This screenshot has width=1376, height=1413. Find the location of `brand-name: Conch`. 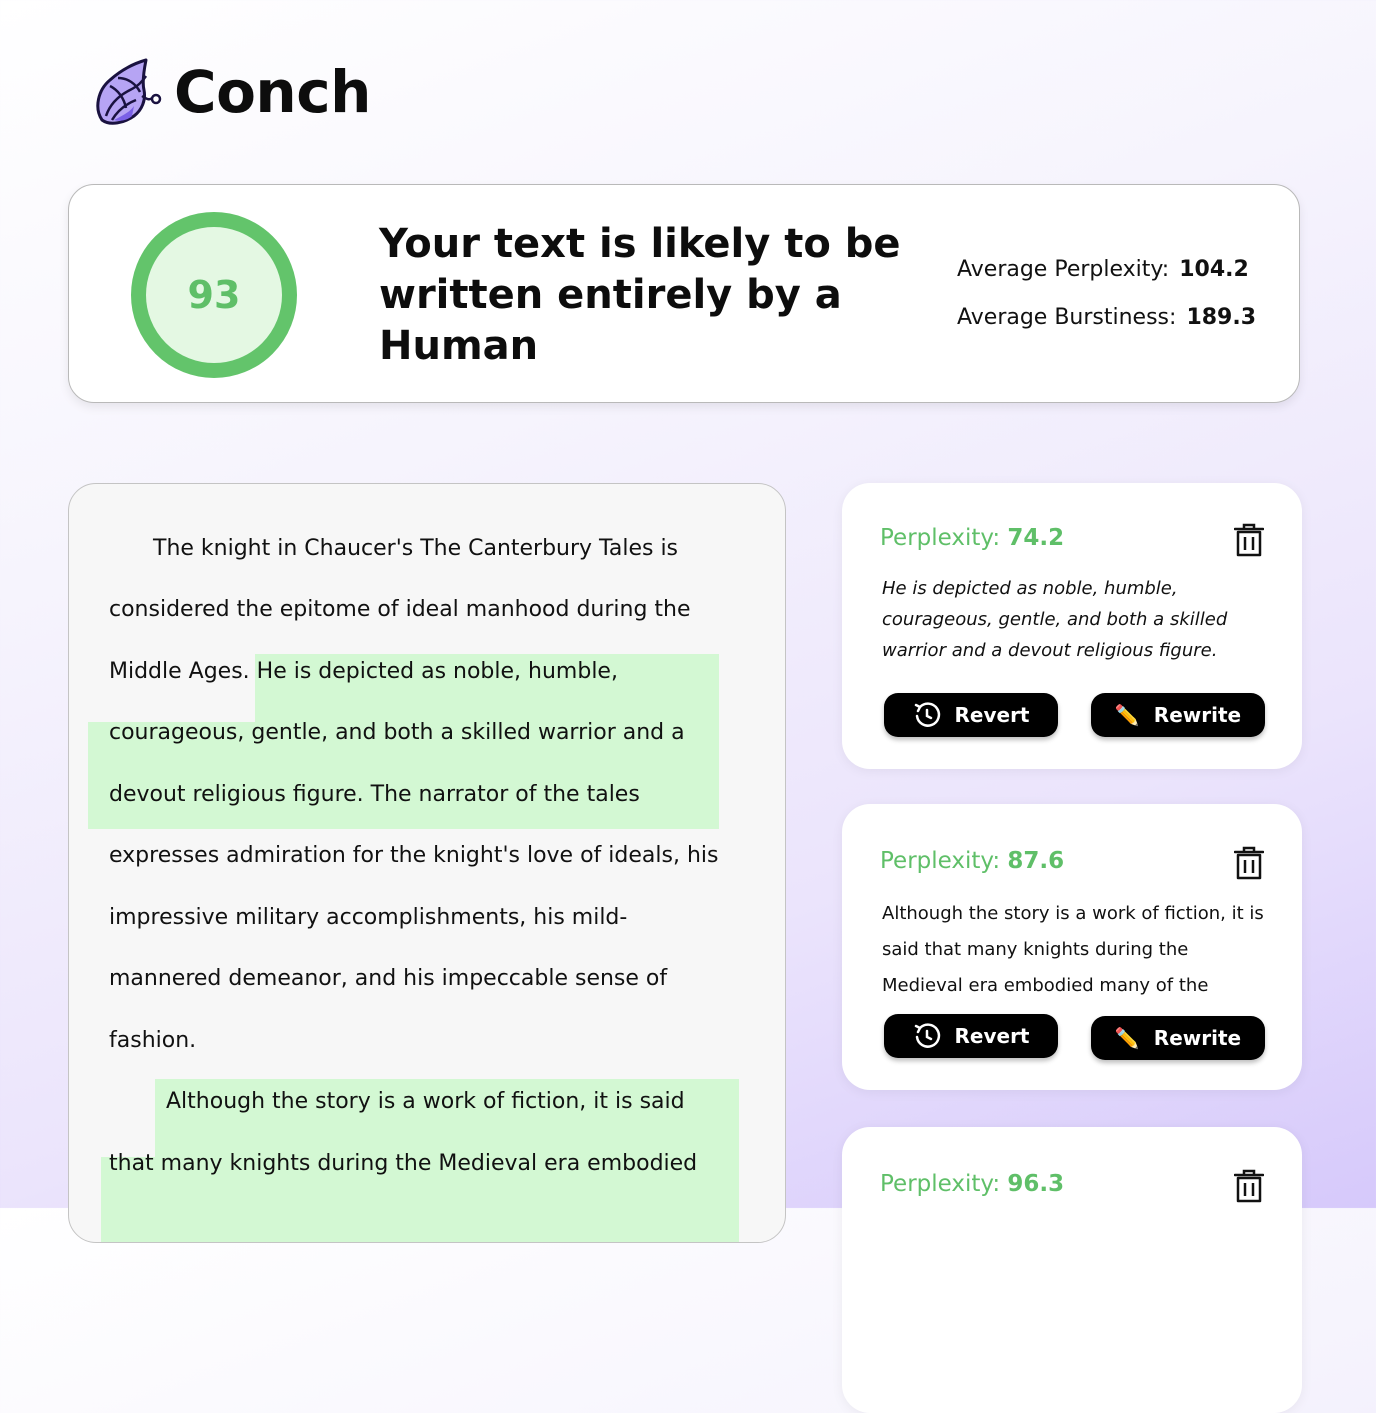

brand-name: Conch is located at coordinates (272, 92).